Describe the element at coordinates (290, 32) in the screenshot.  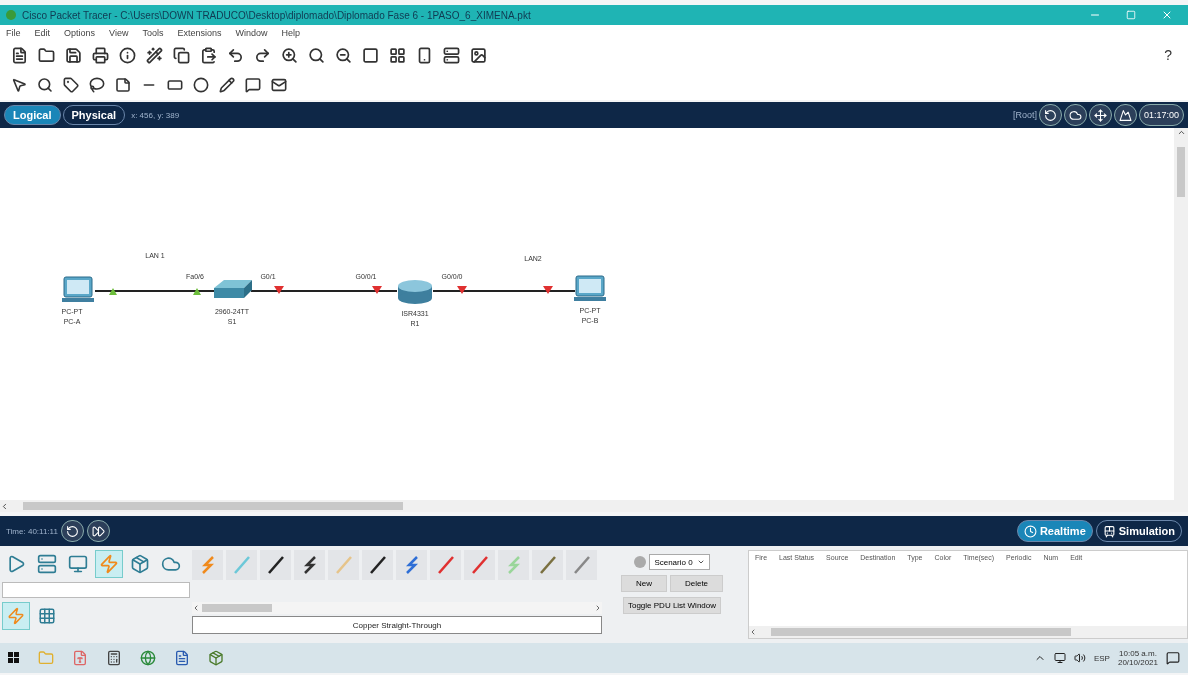
I see `menu-item: Help` at that location.